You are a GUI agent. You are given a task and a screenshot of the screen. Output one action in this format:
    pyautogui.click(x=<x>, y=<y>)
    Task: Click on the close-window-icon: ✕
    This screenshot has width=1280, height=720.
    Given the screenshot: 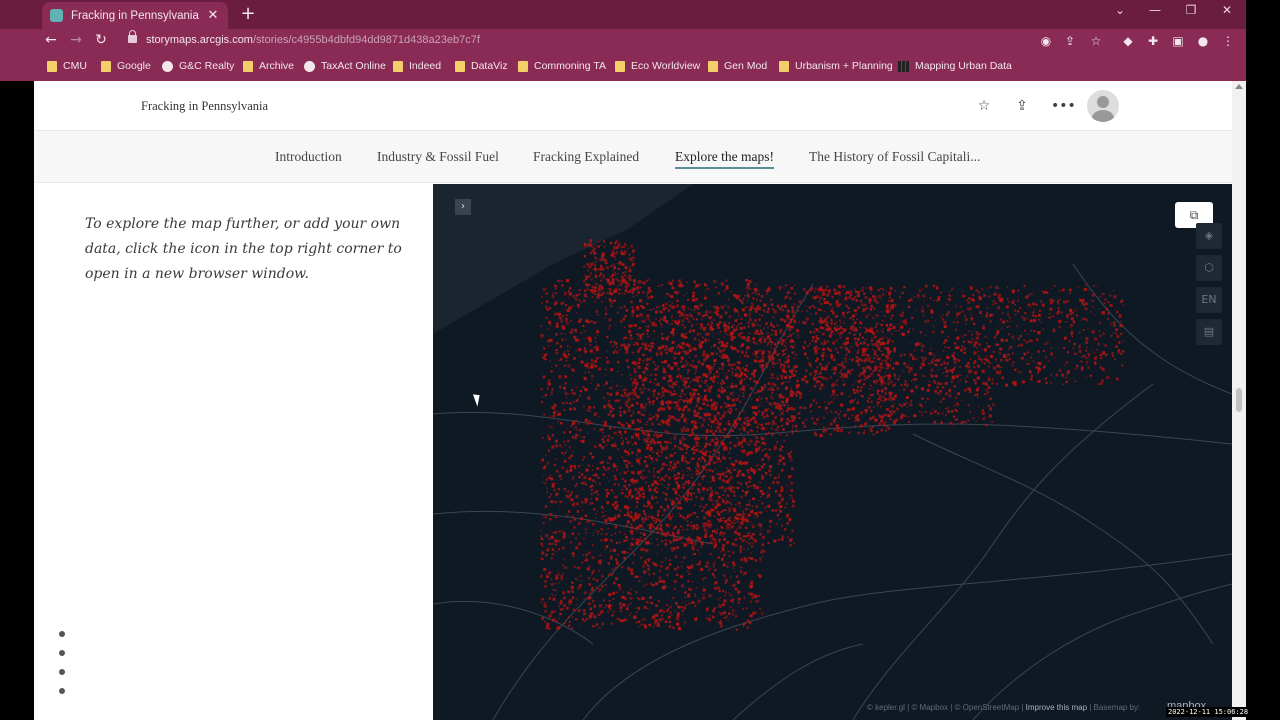 What is the action you would take?
    pyautogui.click(x=1227, y=10)
    